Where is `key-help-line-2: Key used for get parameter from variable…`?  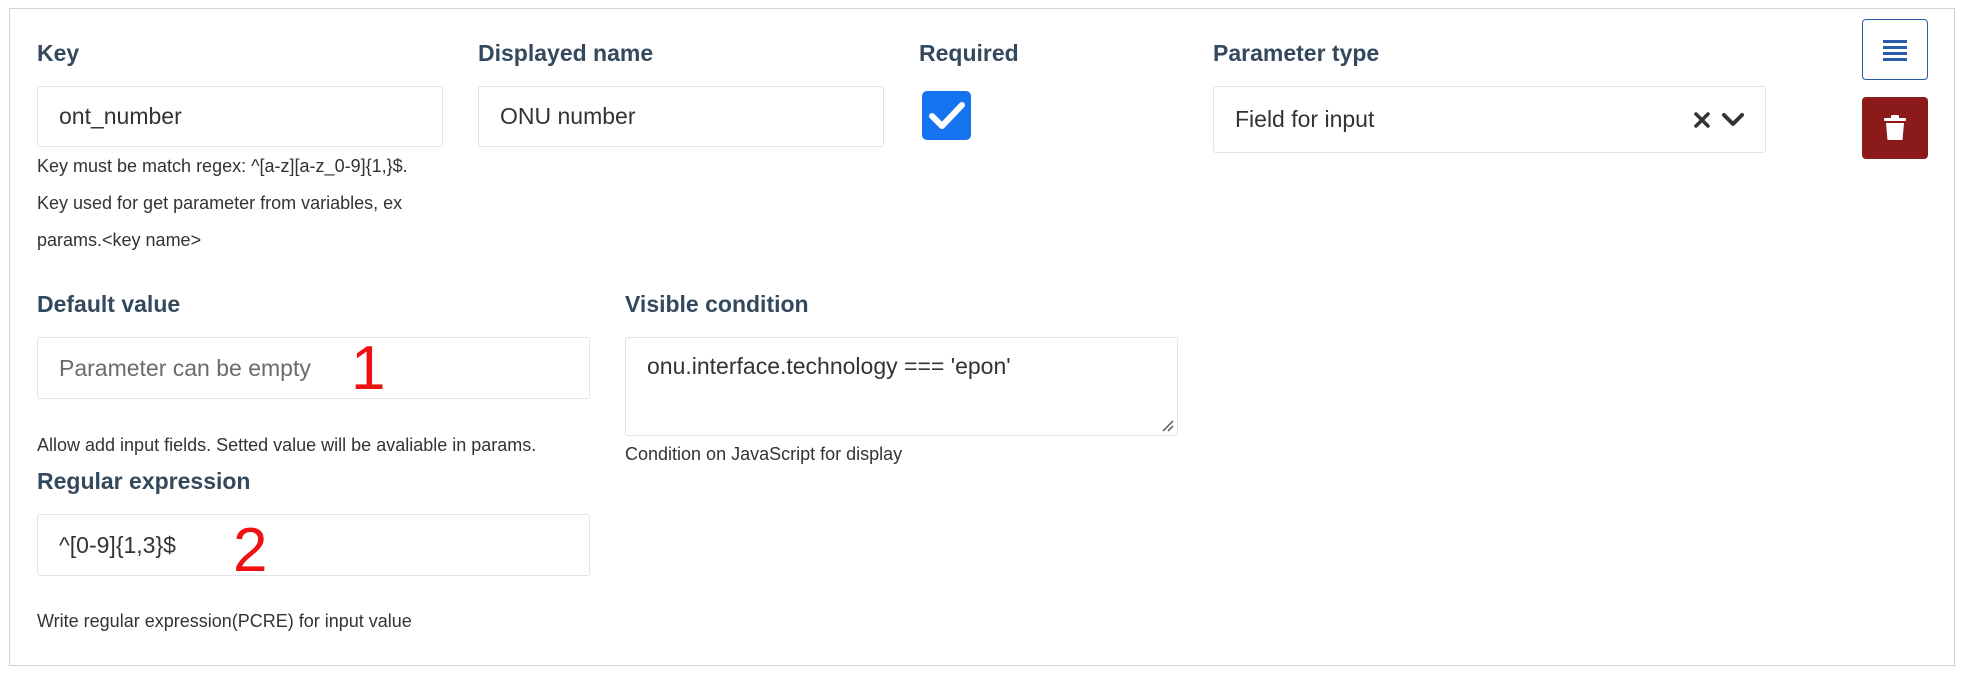 key-help-line-2: Key used for get parameter from variable… is located at coordinates (220, 203).